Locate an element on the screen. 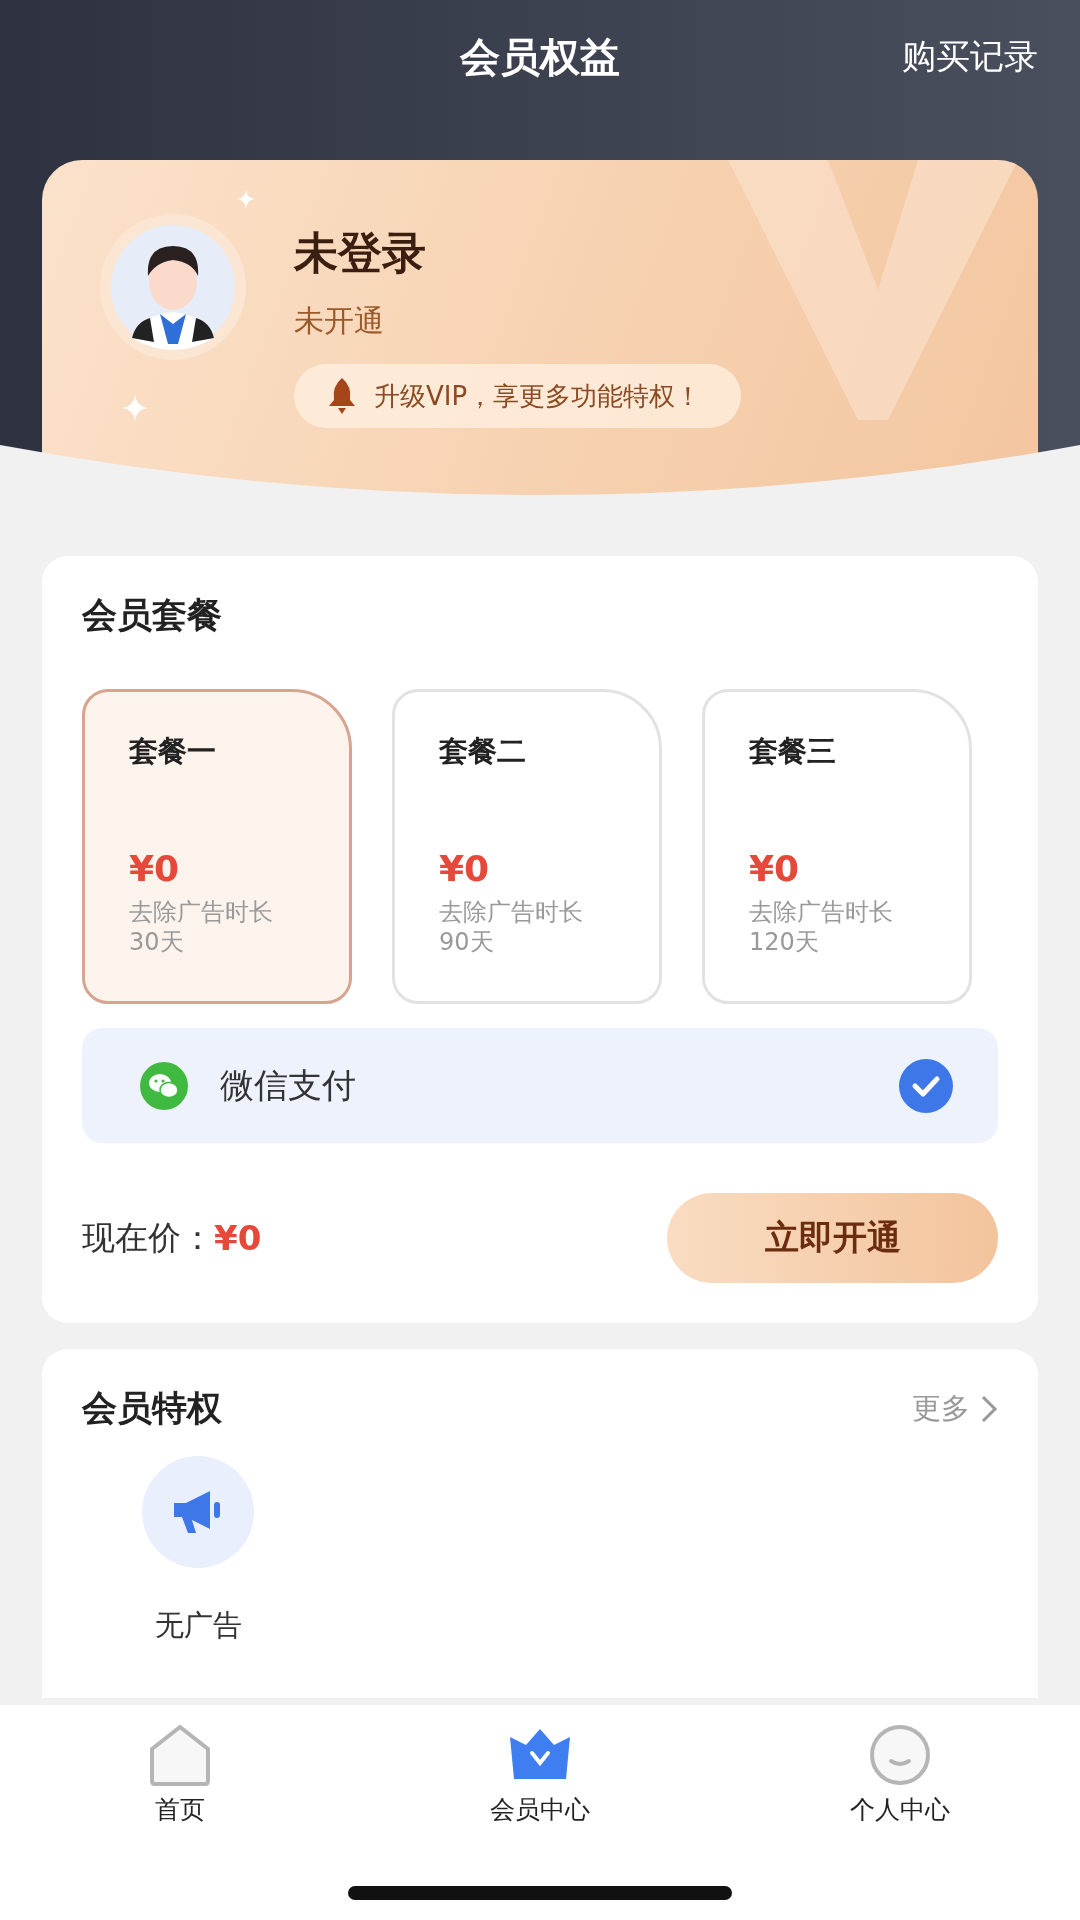 The width and height of the screenshot is (1080, 1920). tab-item: 首页 is located at coordinates (180, 1780).